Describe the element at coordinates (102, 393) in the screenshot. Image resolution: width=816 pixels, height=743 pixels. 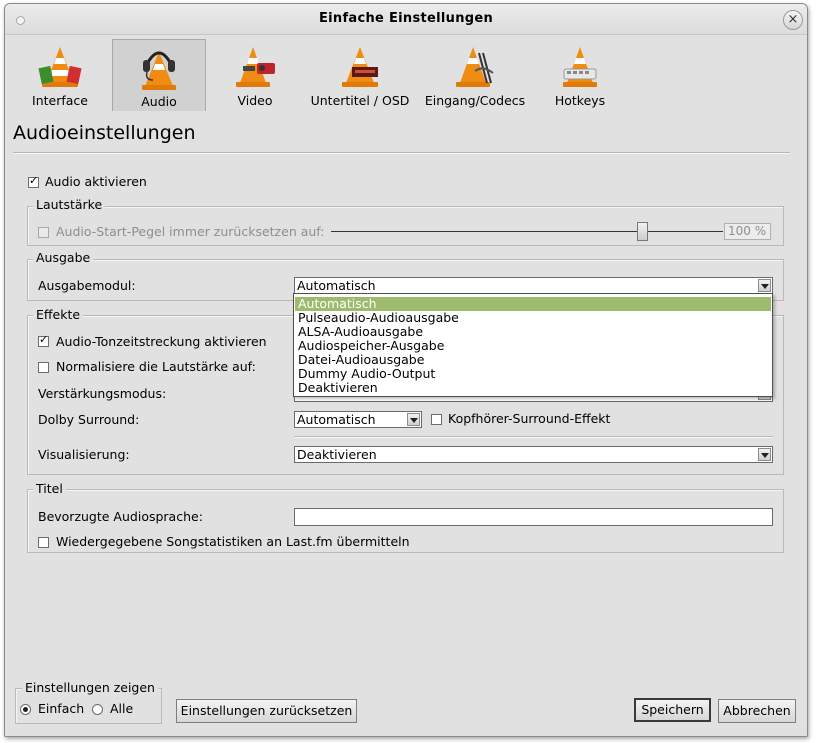
I see `replaygain-label: Verstärkungsmodus:` at that location.